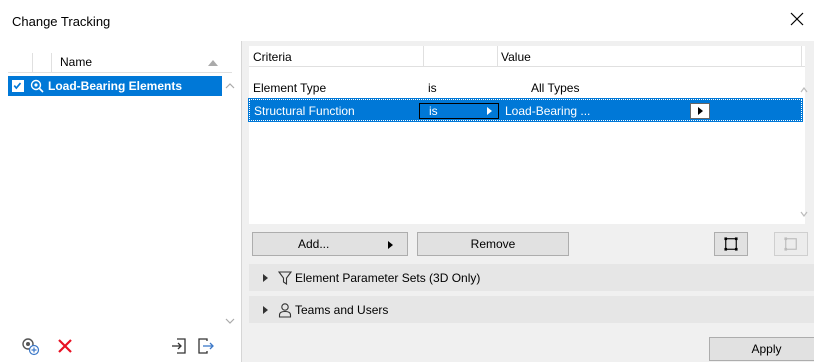 Image resolution: width=814 pixels, height=362 pixels. I want to click on filter-icon, so click(285, 278).